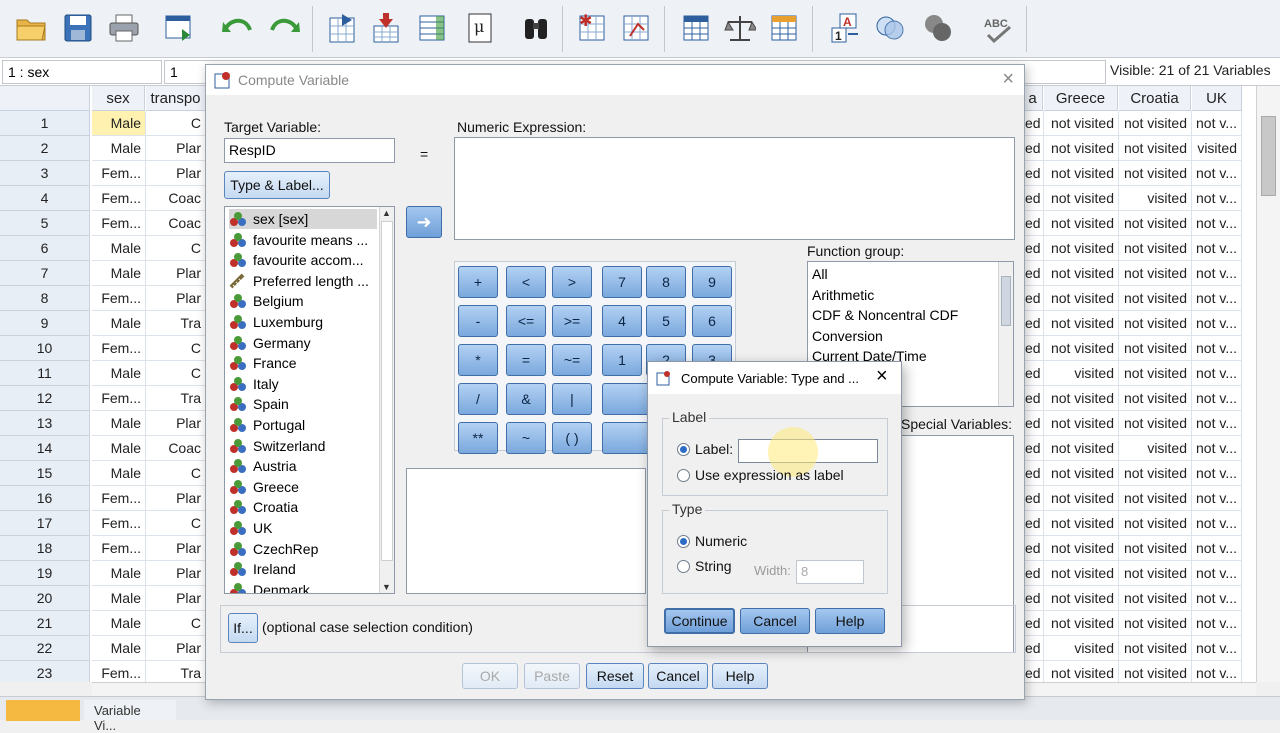 The image size is (1280, 733). Describe the element at coordinates (45, 448) in the screenshot. I see `row-header: 14` at that location.